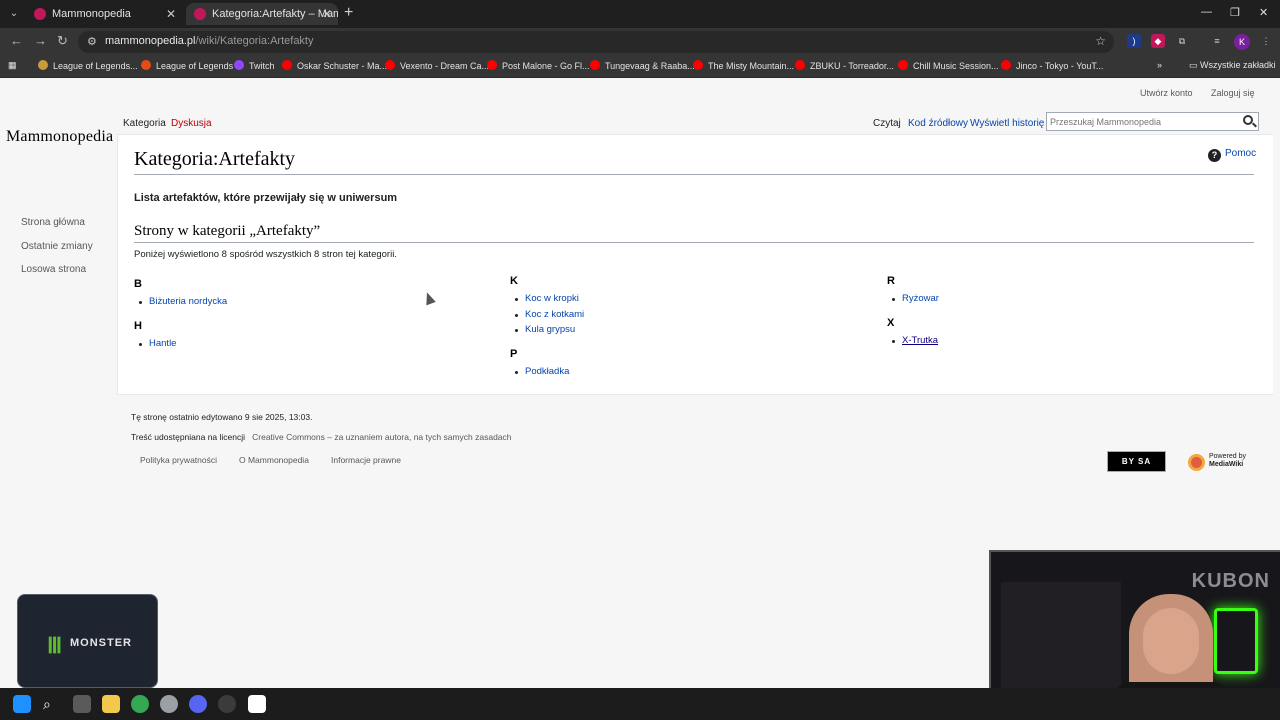 The width and height of the screenshot is (1280, 720). What do you see at coordinates (1206, 12) in the screenshot?
I see `minimize-icon: —` at bounding box center [1206, 12].